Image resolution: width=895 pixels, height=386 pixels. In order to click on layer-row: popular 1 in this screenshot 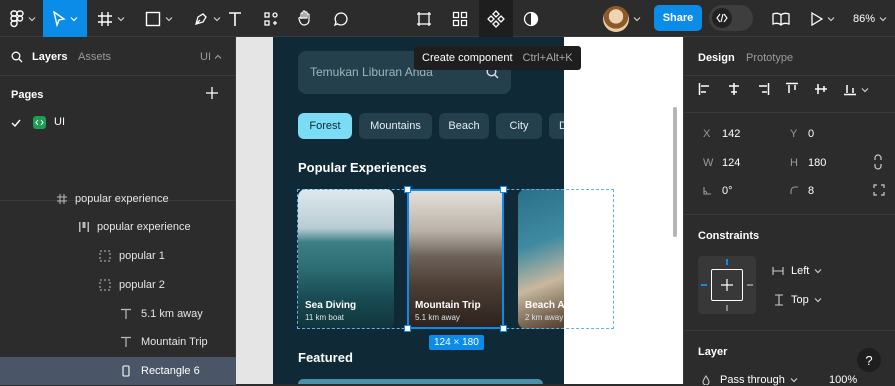, I will do `click(118, 256)`.